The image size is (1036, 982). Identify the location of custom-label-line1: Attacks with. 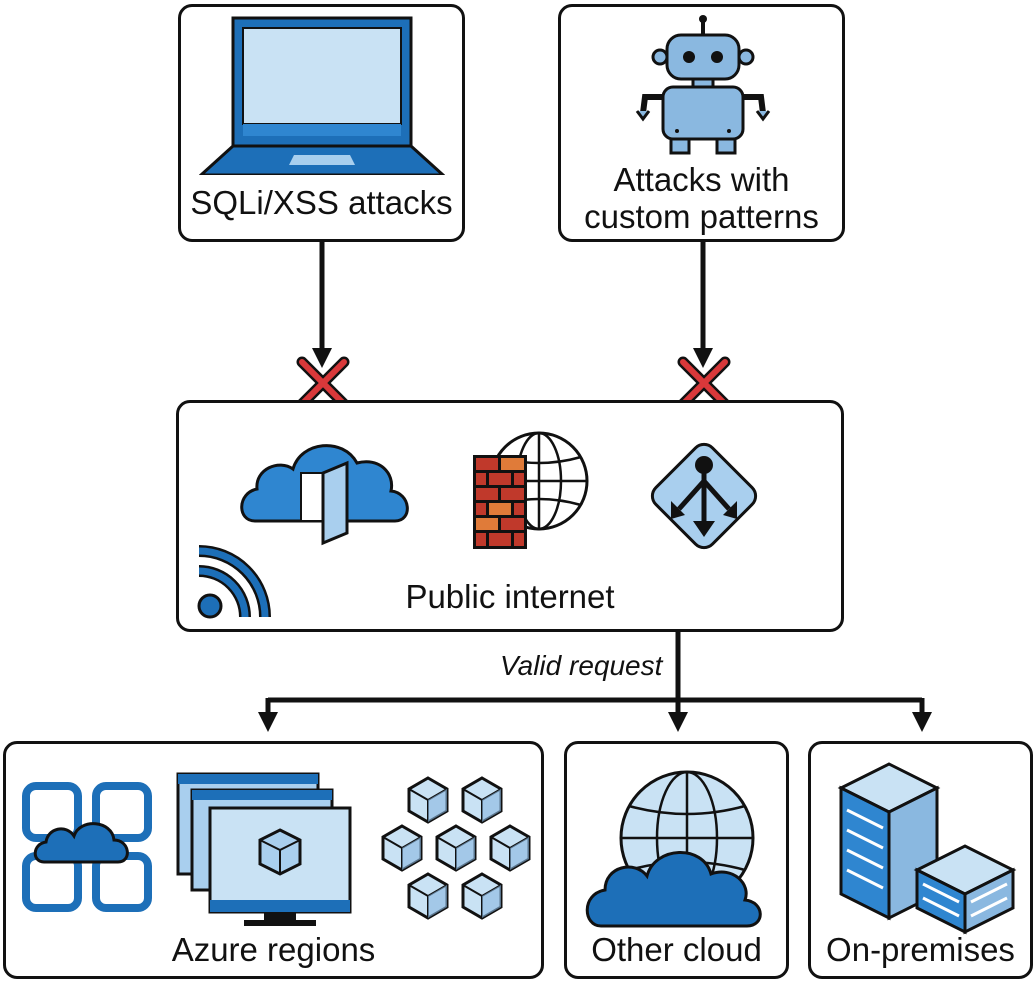
(701, 179).